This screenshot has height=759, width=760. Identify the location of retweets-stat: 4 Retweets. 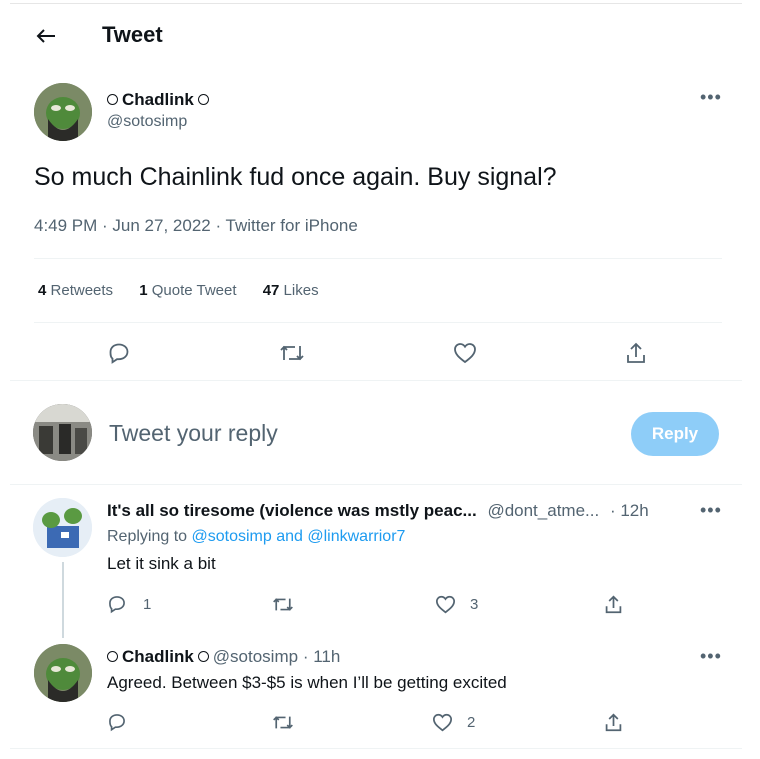
(75, 290).